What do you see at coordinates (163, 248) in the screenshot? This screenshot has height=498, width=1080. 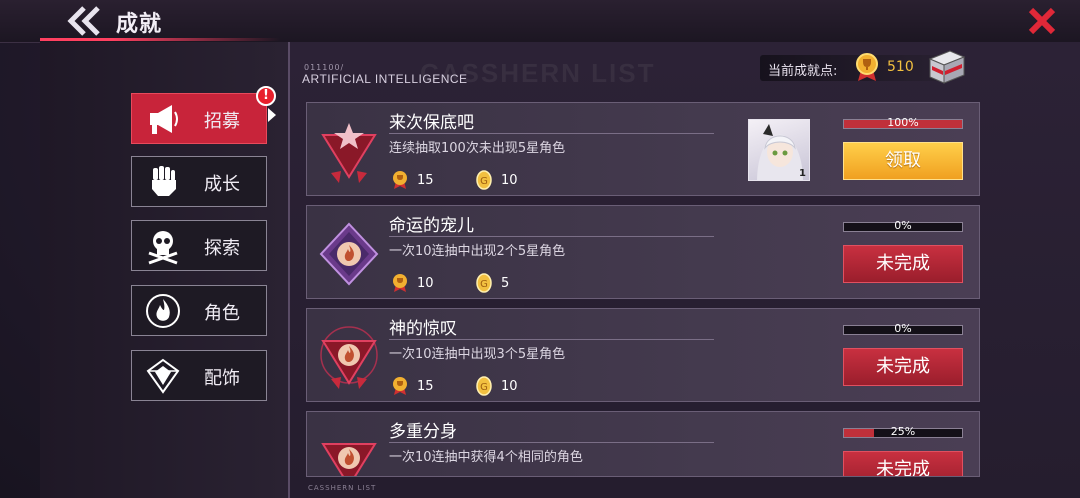 I see `skull-icon` at bounding box center [163, 248].